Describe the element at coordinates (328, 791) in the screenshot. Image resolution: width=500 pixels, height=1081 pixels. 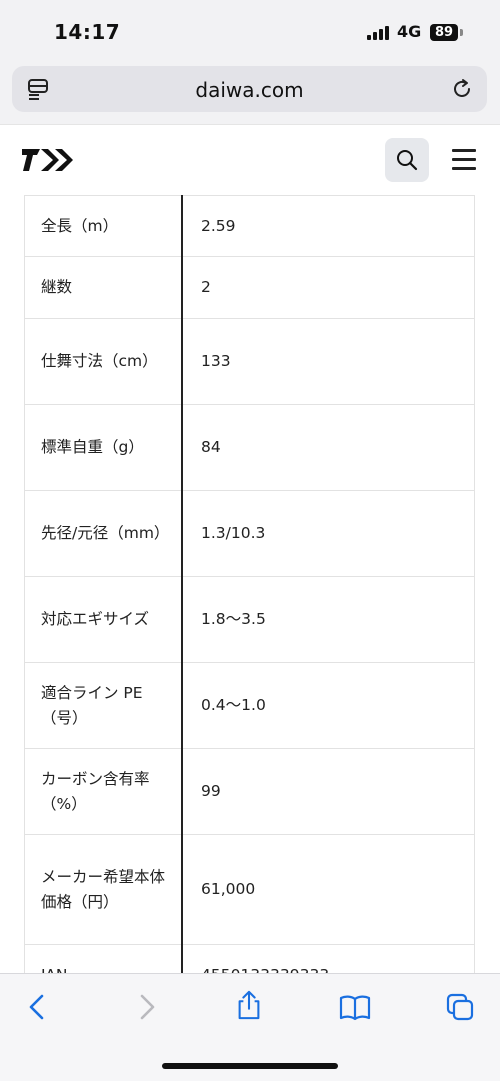
I see `spec-value: 99` at that location.